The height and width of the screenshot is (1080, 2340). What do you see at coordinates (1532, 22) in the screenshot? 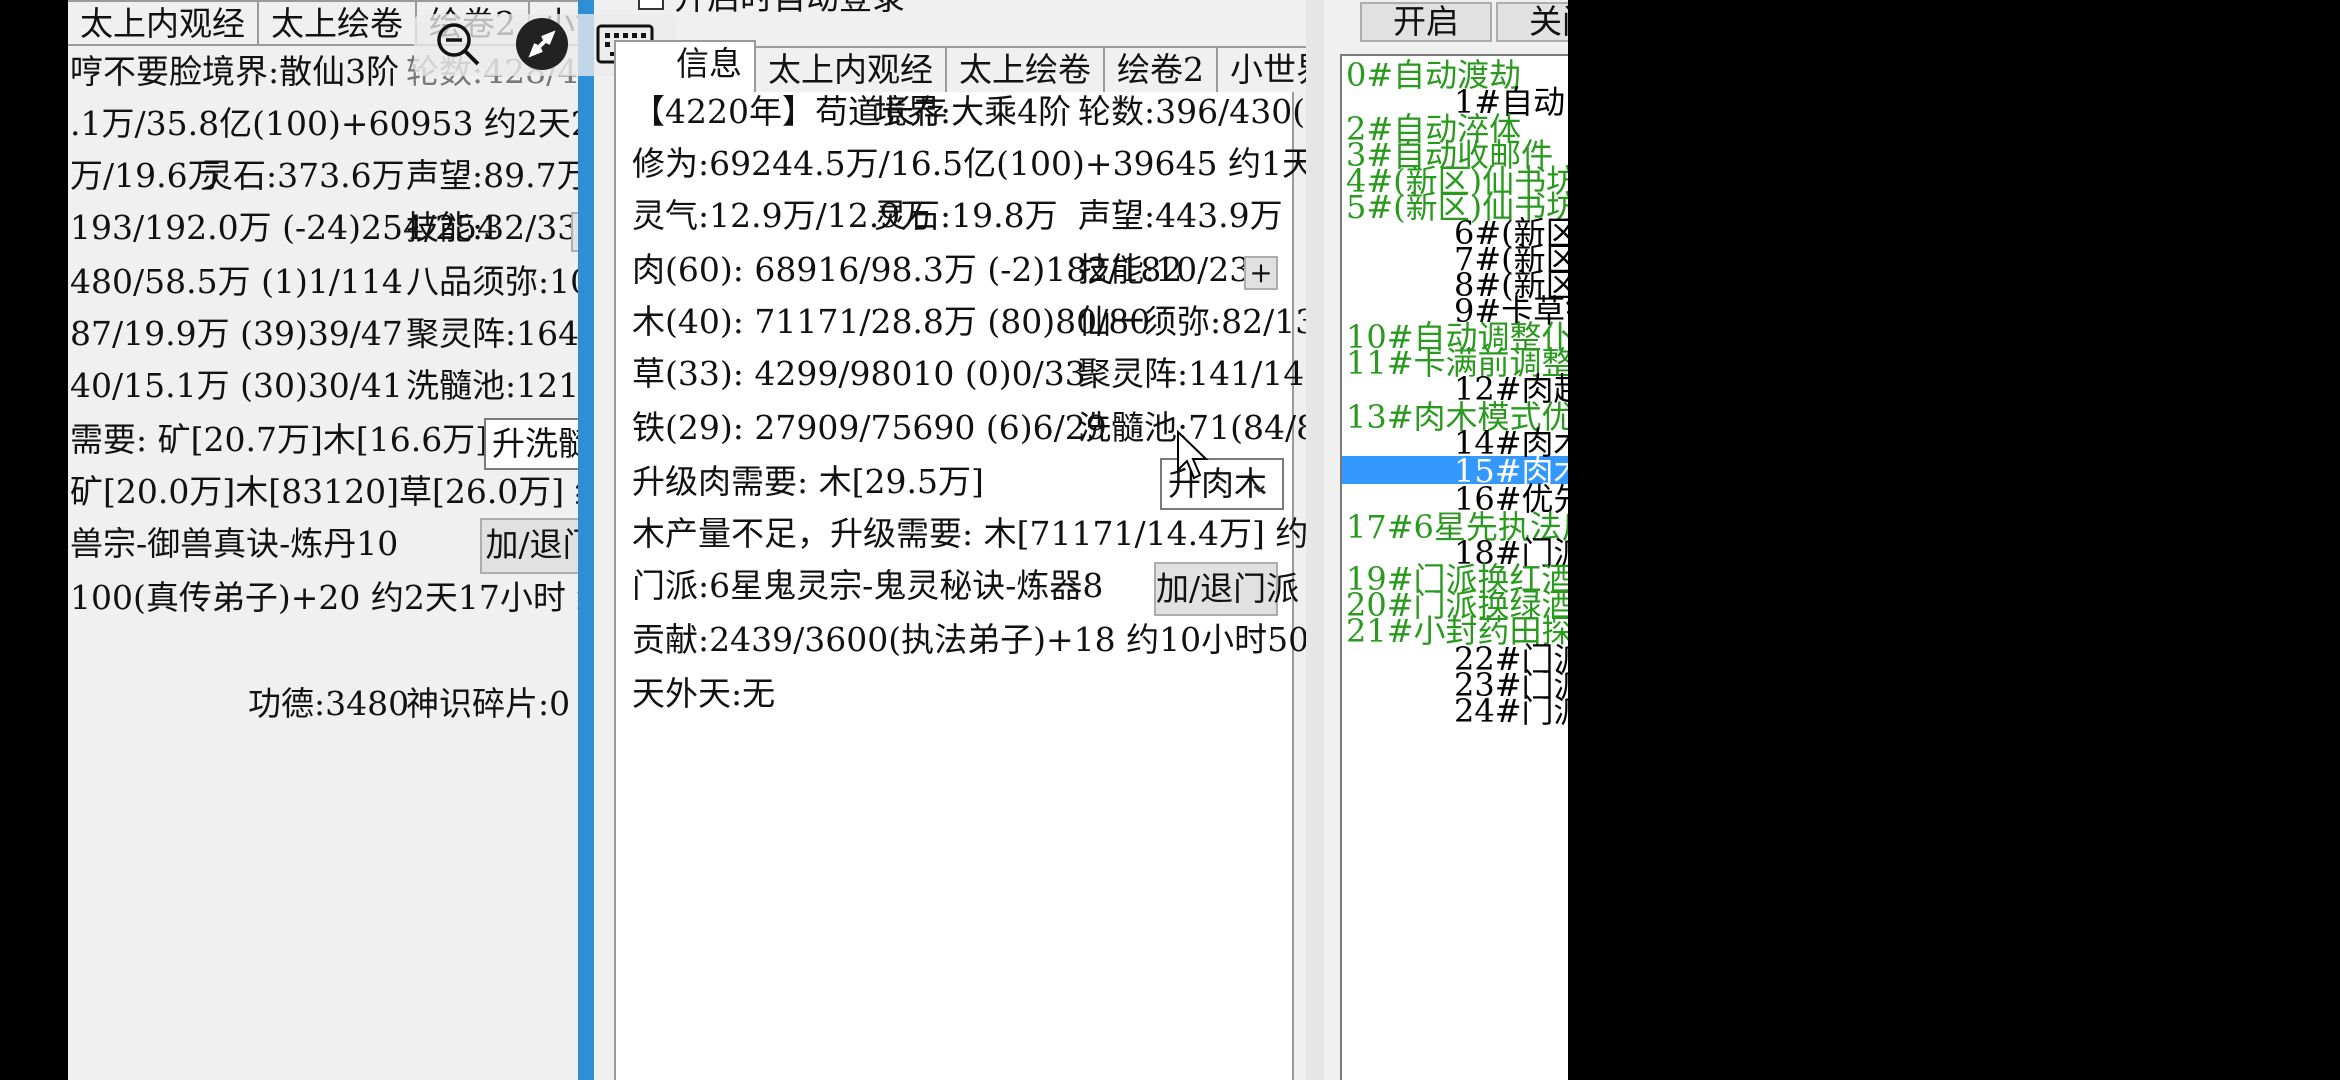
I see `close-button: 关闭` at bounding box center [1532, 22].